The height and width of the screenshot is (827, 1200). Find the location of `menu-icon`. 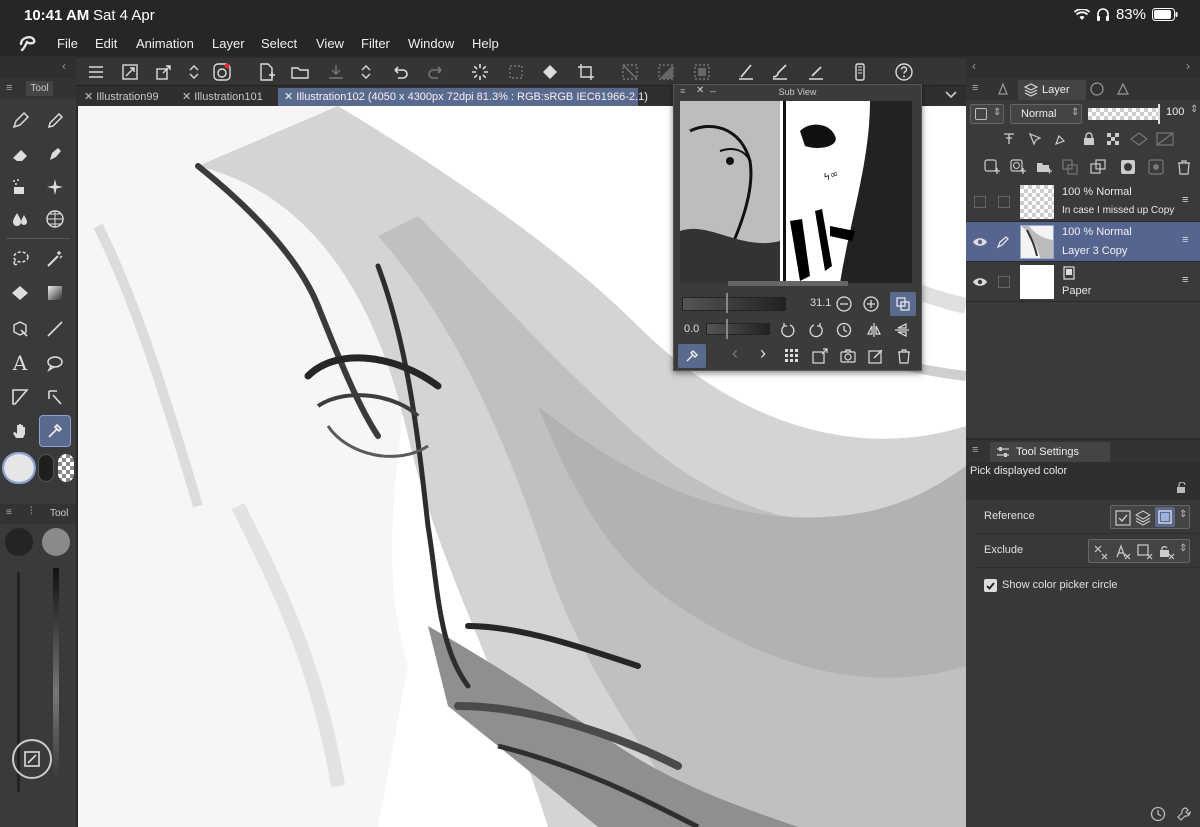

menu-icon is located at coordinates (96, 72).